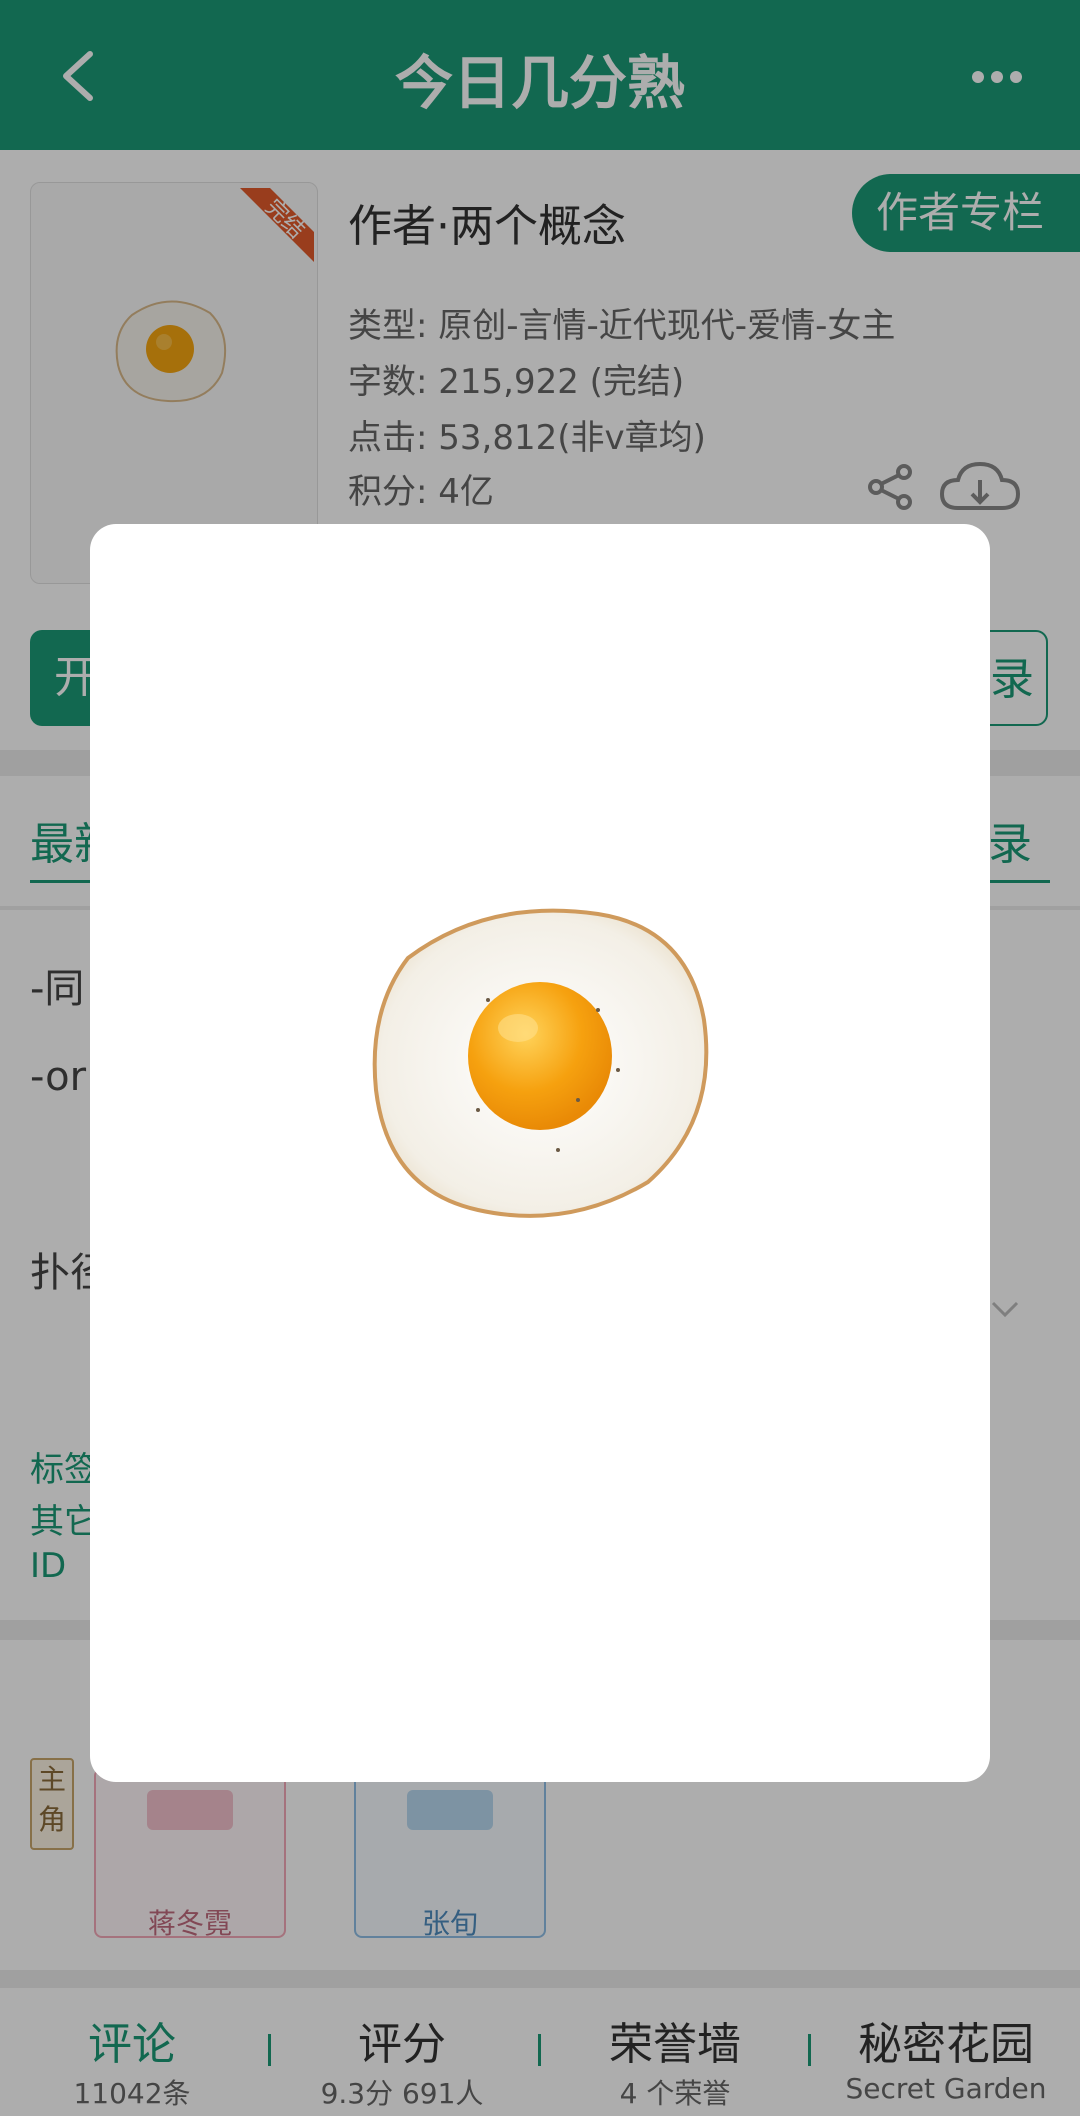 Image resolution: width=1080 pixels, height=2116 pixels. I want to click on fried-egg-image, so click(540, 1063).